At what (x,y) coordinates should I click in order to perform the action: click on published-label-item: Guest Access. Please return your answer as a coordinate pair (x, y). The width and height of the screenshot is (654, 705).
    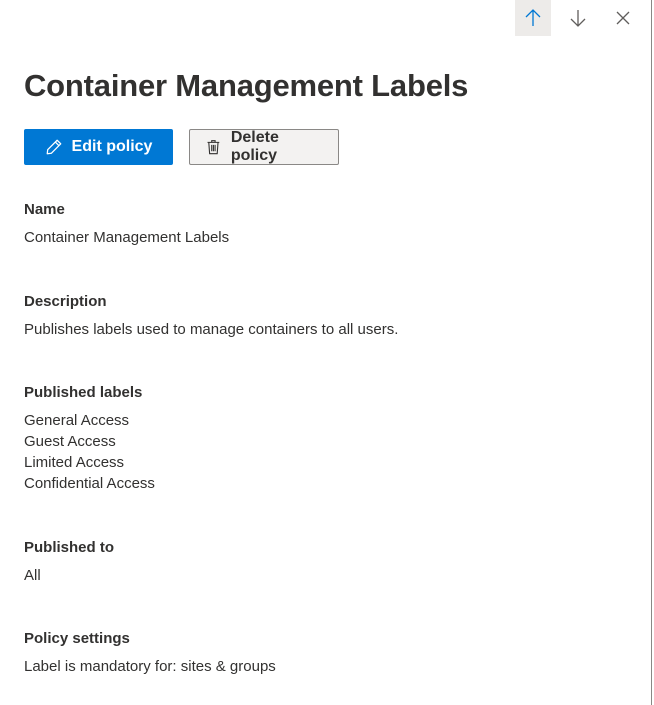
    Looking at the image, I should click on (70, 441).